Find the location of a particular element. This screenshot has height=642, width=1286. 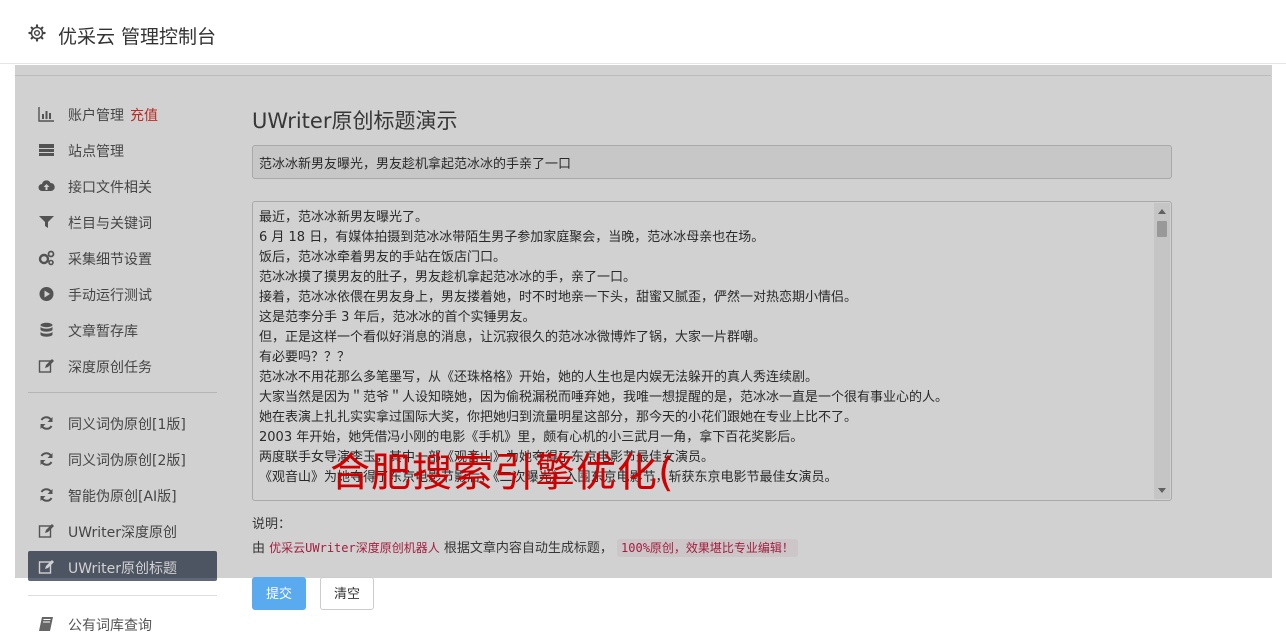

bar-chart-icon is located at coordinates (46, 114).